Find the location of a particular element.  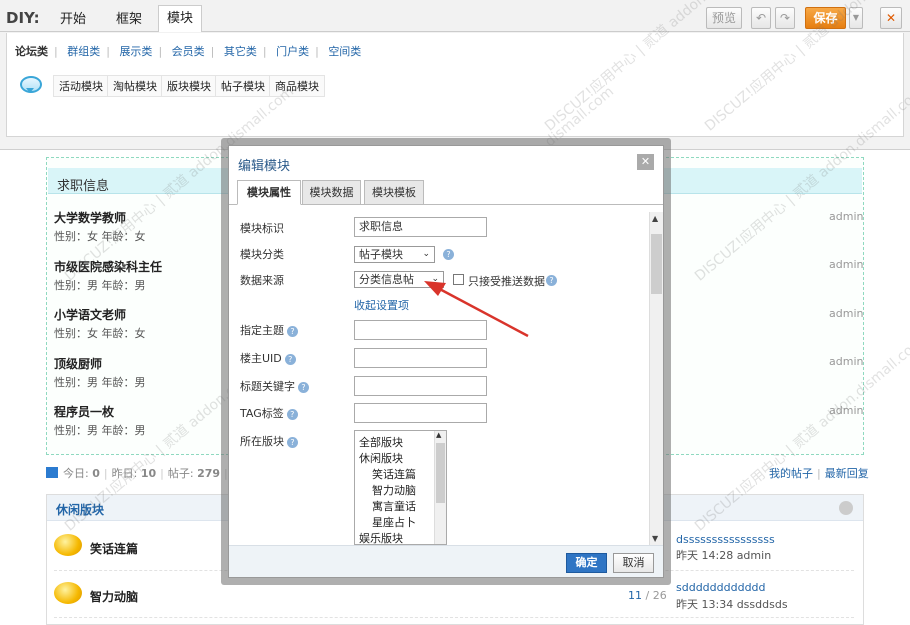

tab-start: 开始 is located at coordinates (73, 20).